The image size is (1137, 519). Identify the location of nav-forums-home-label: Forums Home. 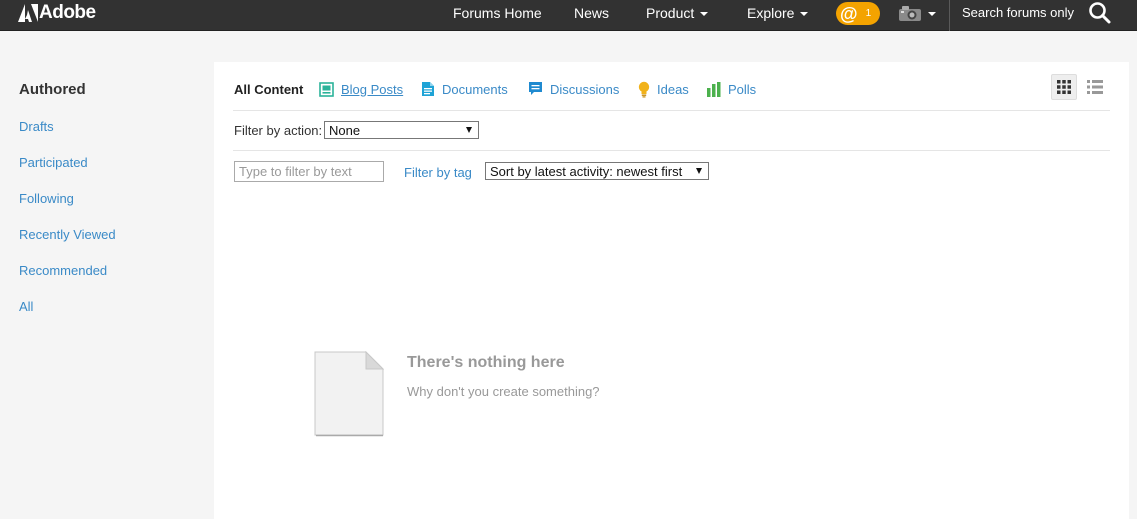
(497, 13).